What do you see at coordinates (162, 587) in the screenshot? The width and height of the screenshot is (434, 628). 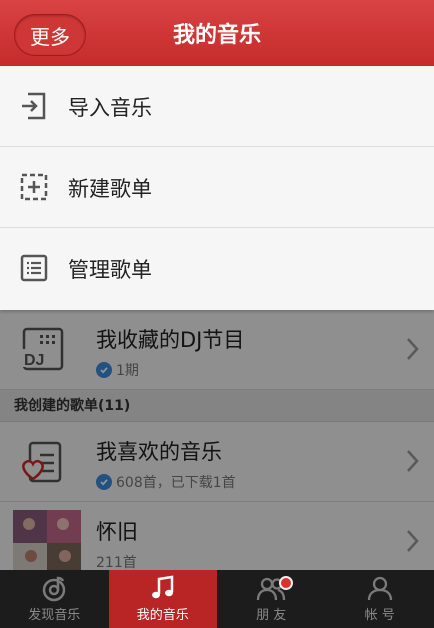 I see `music-note-icon` at bounding box center [162, 587].